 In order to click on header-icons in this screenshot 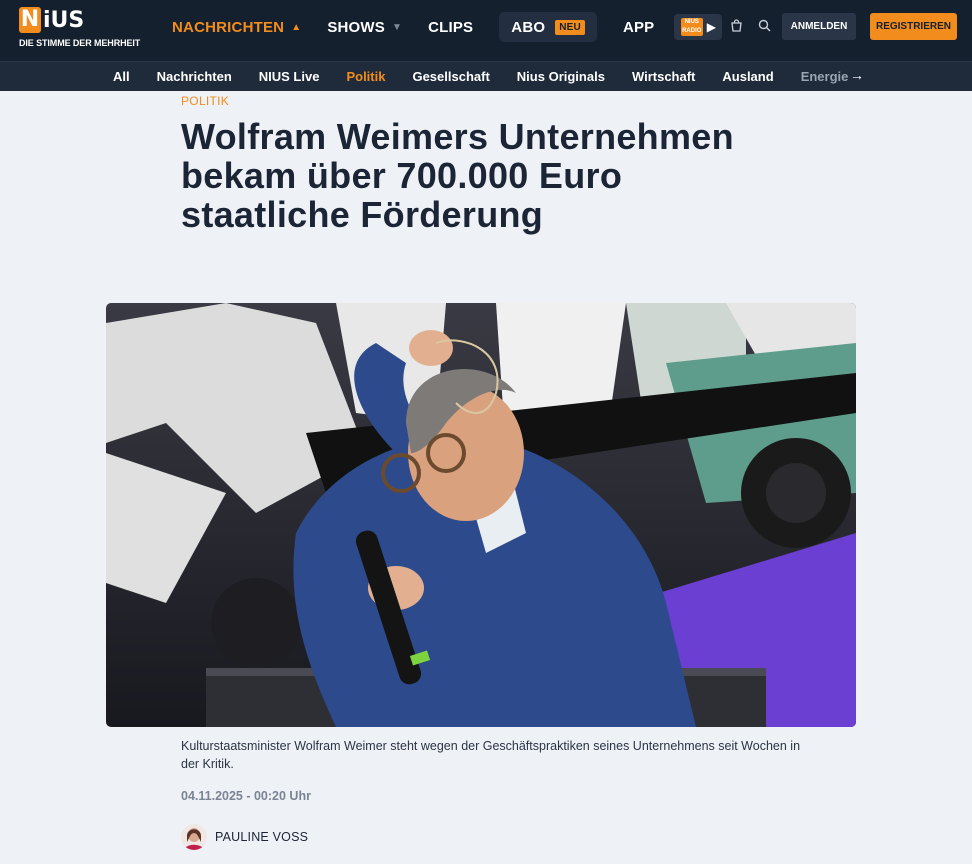, I will do `click(756, 25)`.